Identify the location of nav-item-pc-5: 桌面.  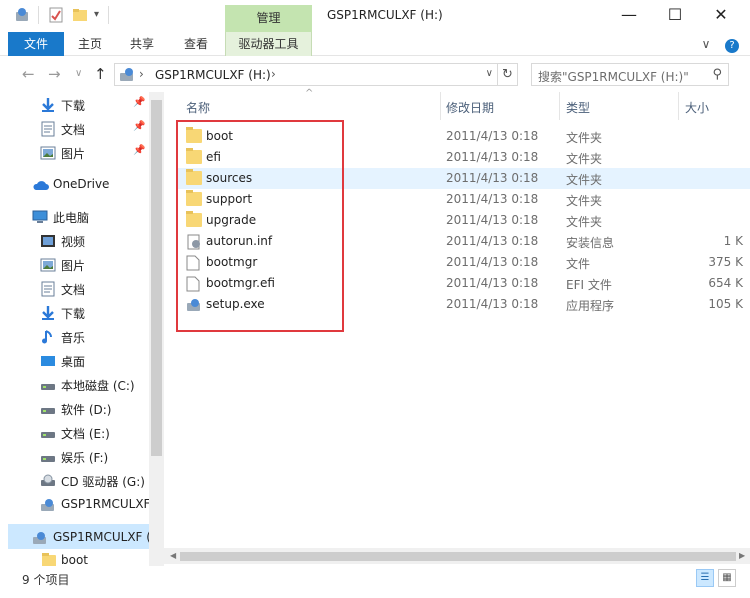
(75, 361).